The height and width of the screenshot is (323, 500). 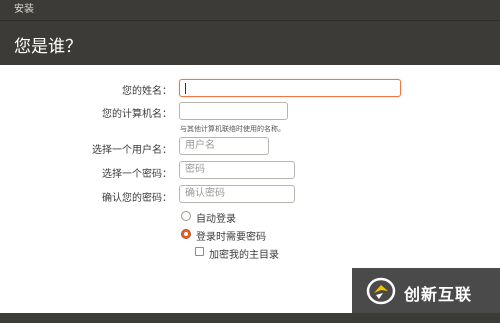 What do you see at coordinates (137, 174) in the screenshot?
I see `password-label: 选择一个密码：` at bounding box center [137, 174].